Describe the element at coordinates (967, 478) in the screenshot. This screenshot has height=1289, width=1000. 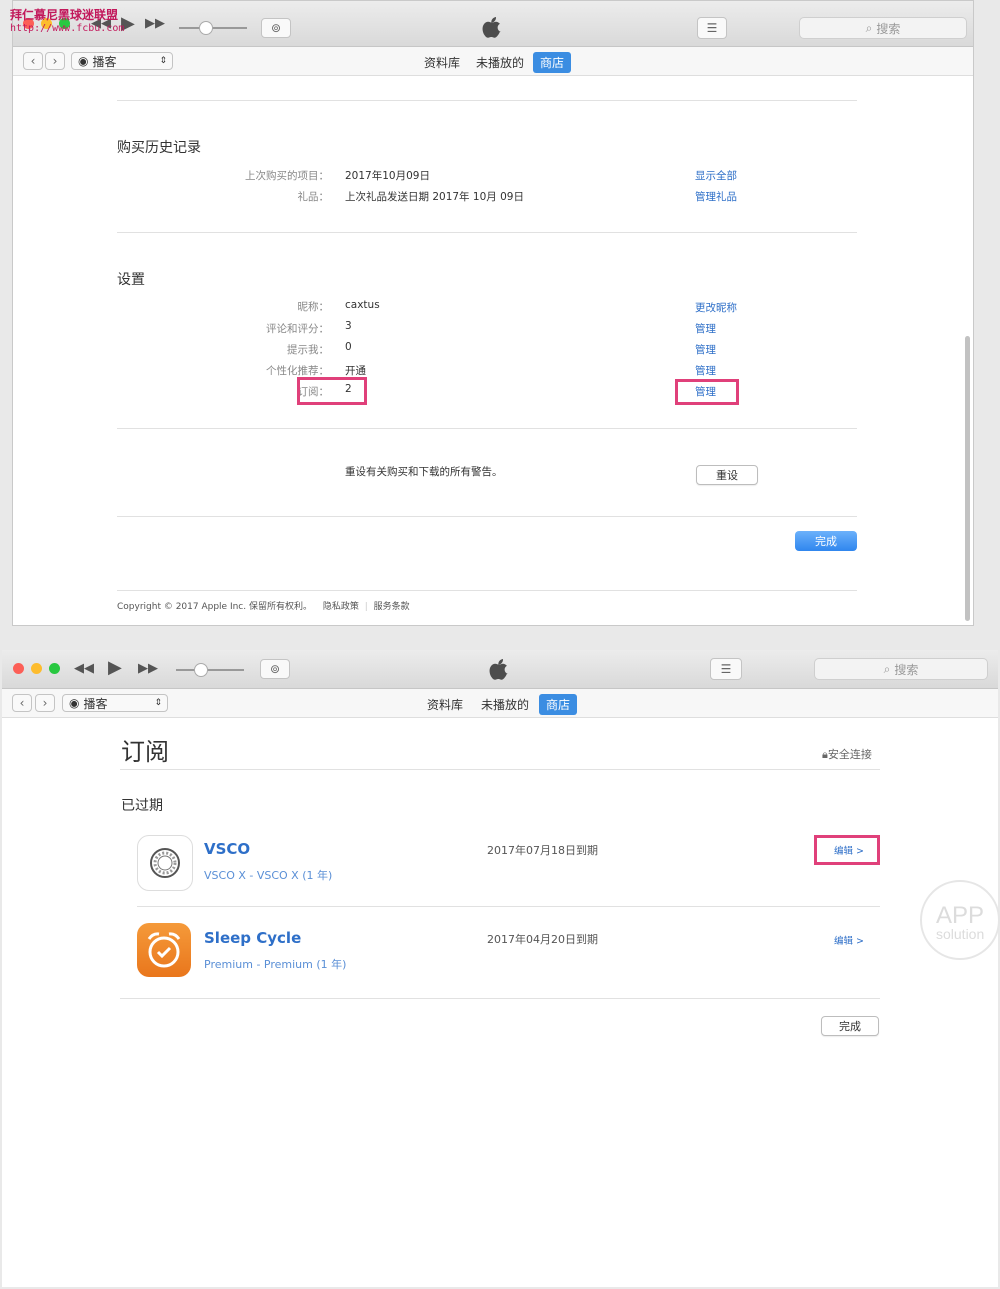
I see `scrollbar` at that location.